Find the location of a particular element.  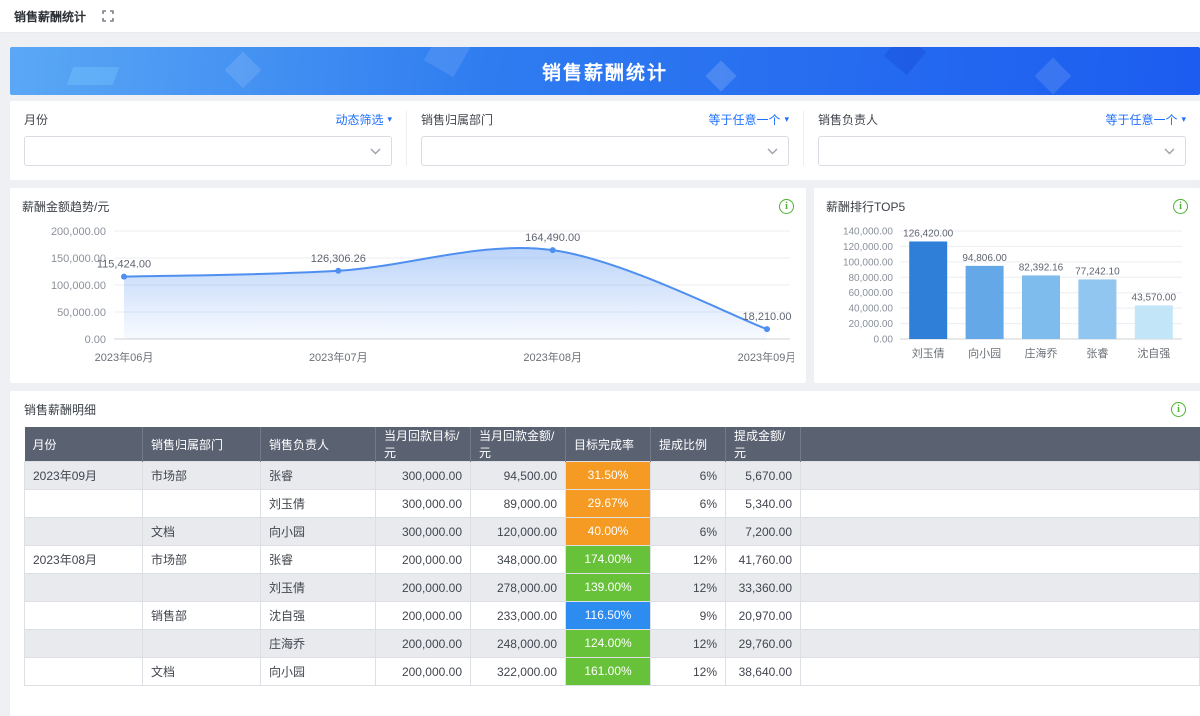

td-rate: 124.00% is located at coordinates (608, 643).